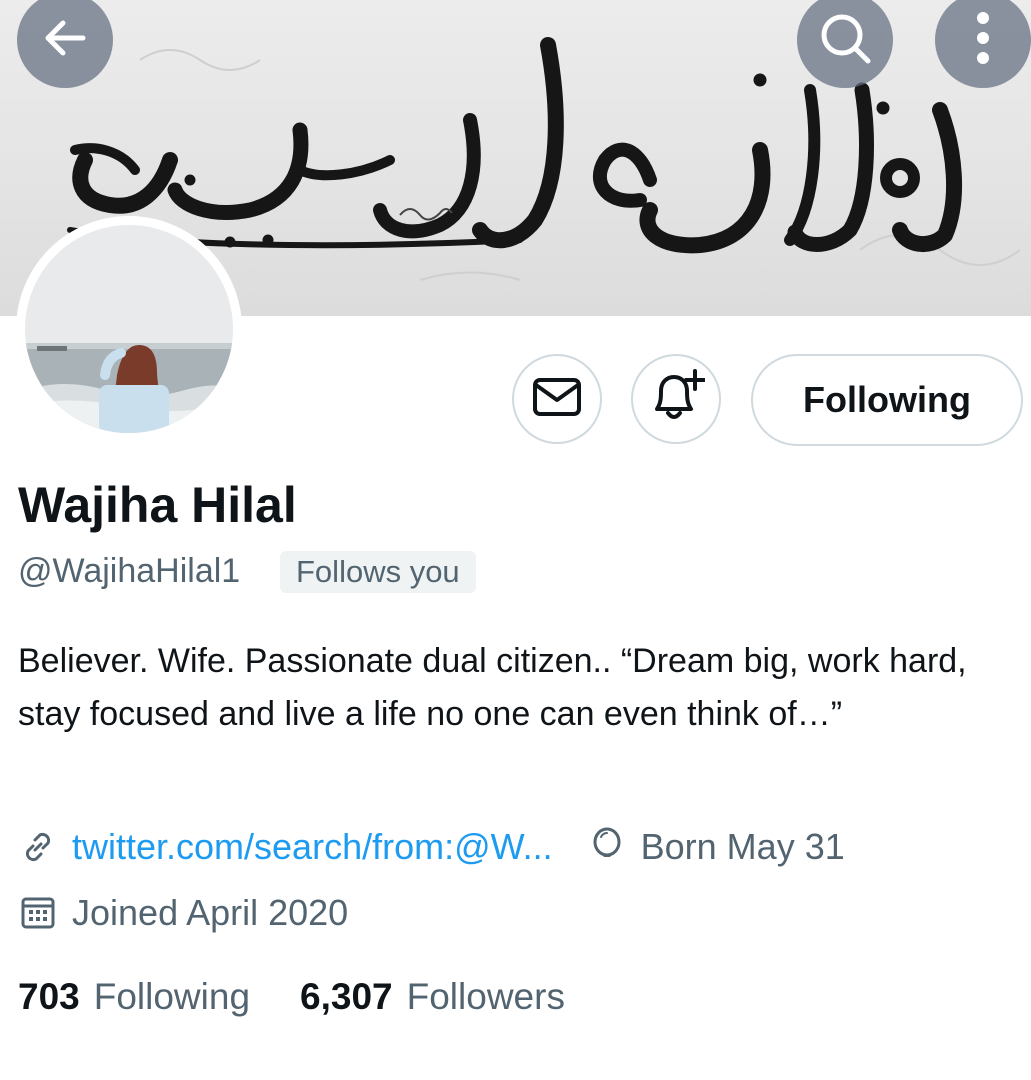 Image resolution: width=1031 pixels, height=1080 pixels. I want to click on birthday-text: Born May 31, so click(742, 846).